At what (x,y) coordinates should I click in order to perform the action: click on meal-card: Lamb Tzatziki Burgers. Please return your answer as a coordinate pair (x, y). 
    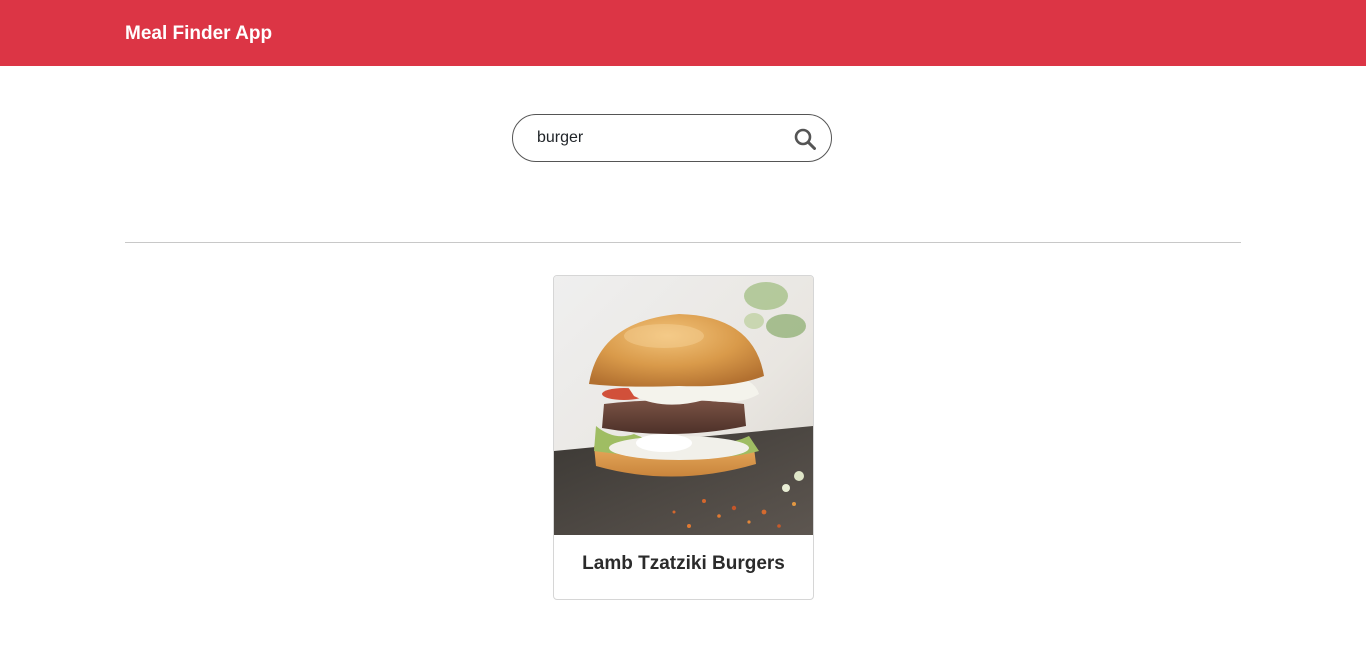
    Looking at the image, I should click on (683, 437).